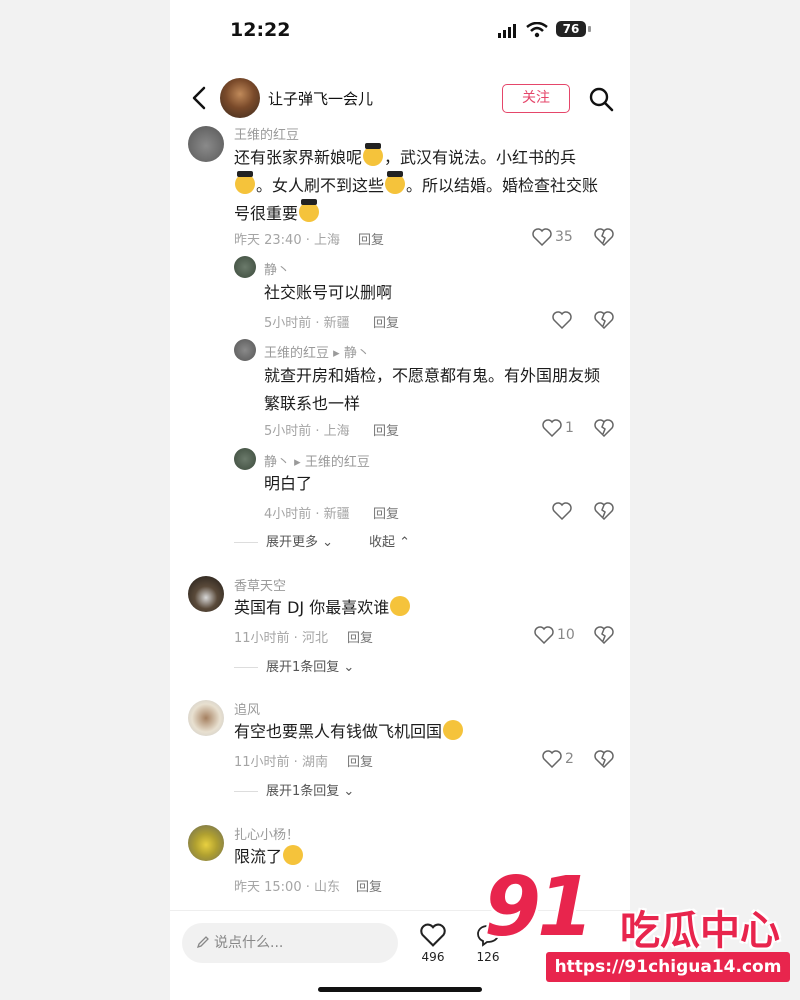 Image resolution: width=800 pixels, height=1000 pixels. Describe the element at coordinates (400, 606) in the screenshot. I see `grin-emoji-icon` at that location.